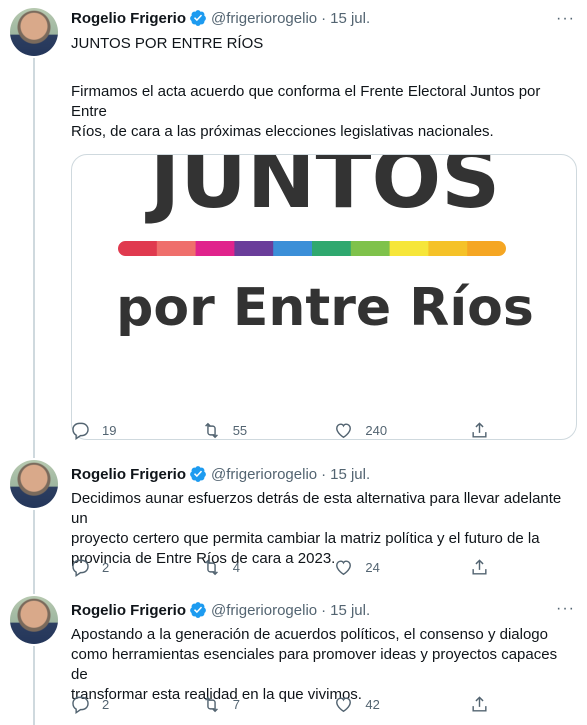  I want to click on tweet-actions: 2 7 42, so click(286, 704).